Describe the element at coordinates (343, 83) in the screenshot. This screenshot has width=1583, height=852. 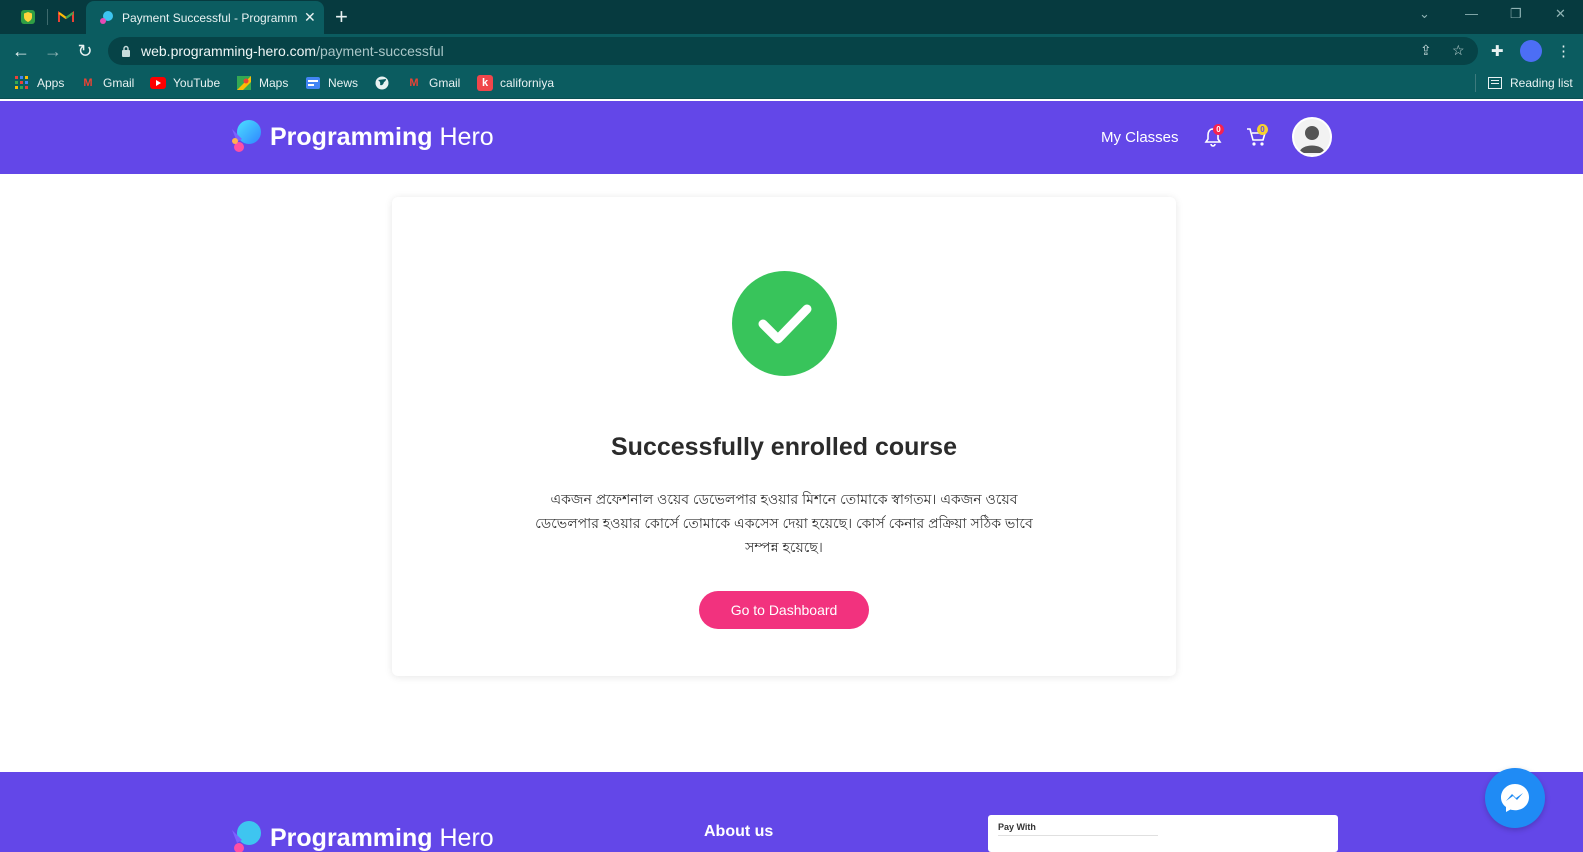
I see `bookmark-label: News` at that location.